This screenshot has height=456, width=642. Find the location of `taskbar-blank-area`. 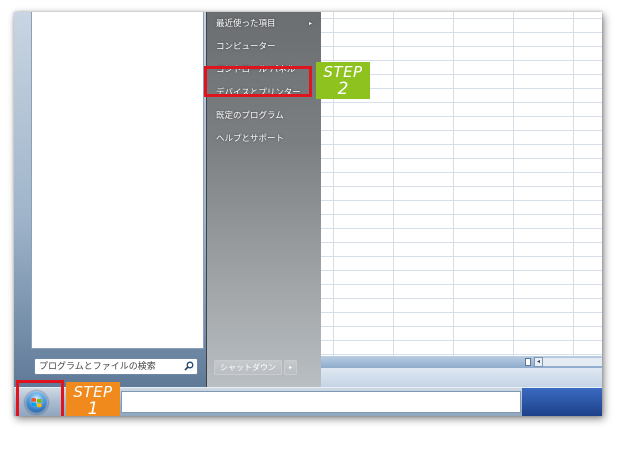

taskbar-blank-area is located at coordinates (321, 402).